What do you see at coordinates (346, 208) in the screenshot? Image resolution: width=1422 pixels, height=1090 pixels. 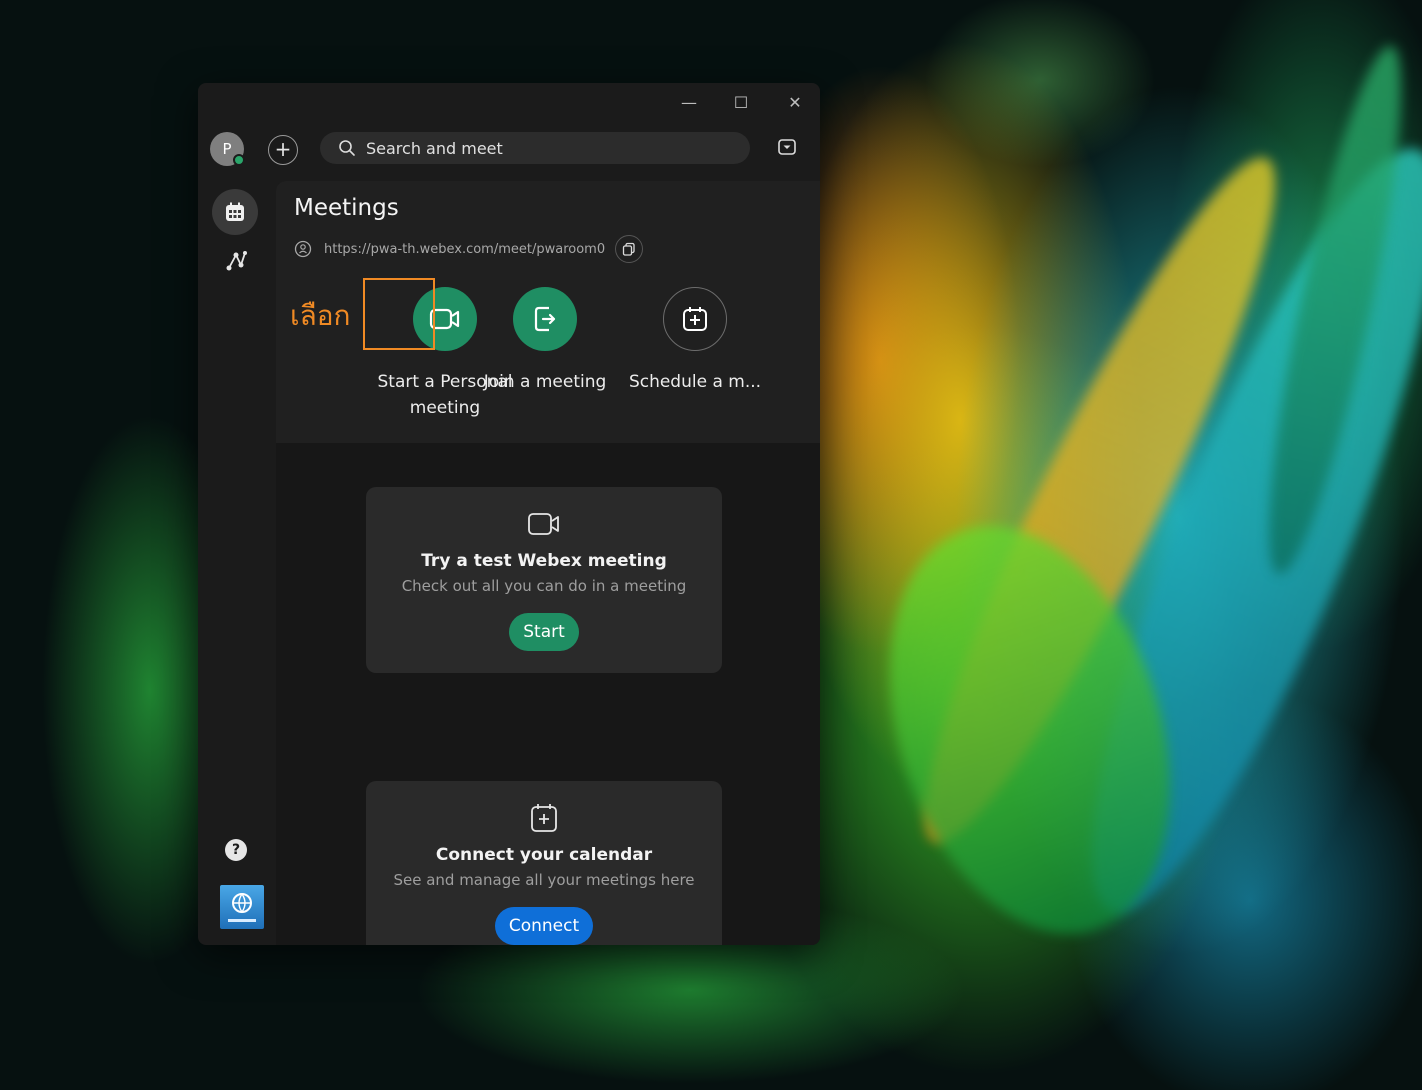 I see `page-title: Meetings` at bounding box center [346, 208].